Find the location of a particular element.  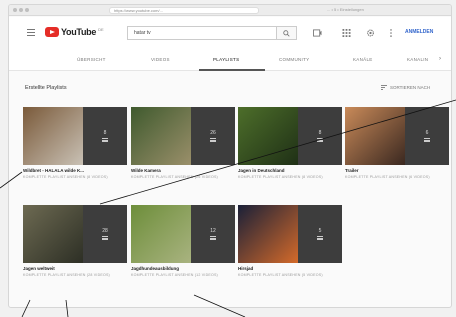

tab-channel-info: KANALIN is located at coordinates (417, 59).